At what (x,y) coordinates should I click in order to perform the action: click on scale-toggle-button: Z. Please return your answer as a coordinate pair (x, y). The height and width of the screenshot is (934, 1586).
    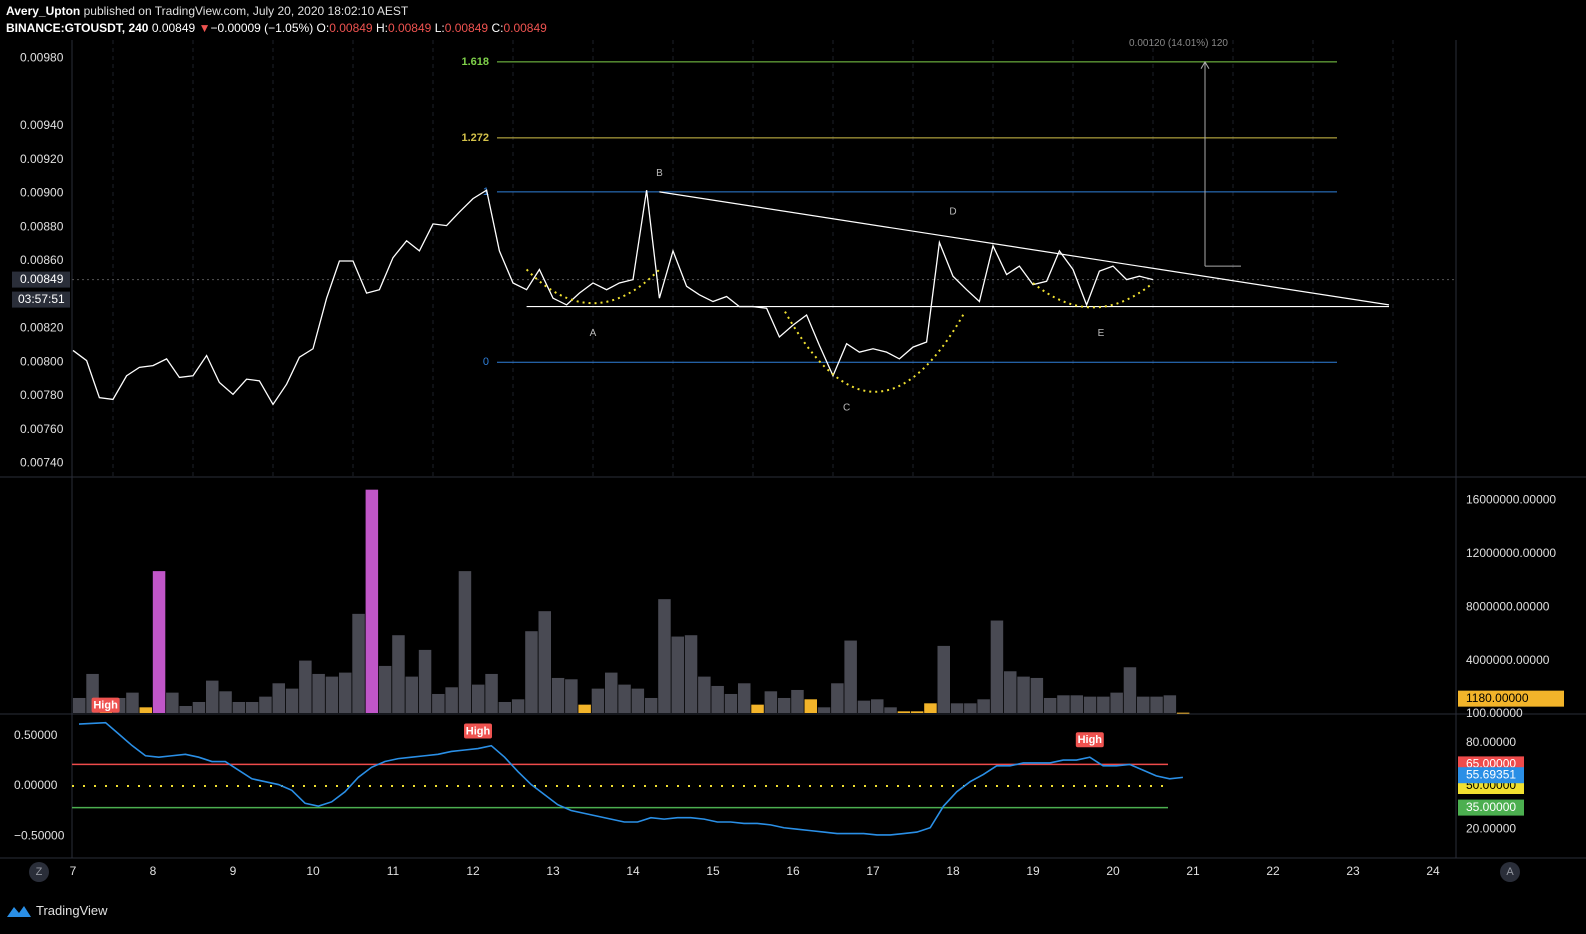
    Looking at the image, I should click on (39, 872).